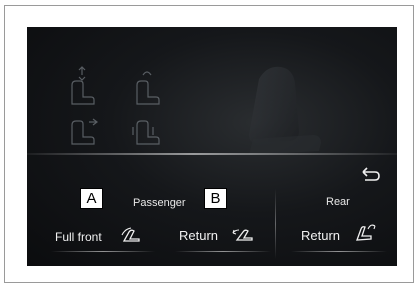 The height and width of the screenshot is (289, 420). What do you see at coordinates (103, 251) in the screenshot?
I see `full-front-underline` at bounding box center [103, 251].